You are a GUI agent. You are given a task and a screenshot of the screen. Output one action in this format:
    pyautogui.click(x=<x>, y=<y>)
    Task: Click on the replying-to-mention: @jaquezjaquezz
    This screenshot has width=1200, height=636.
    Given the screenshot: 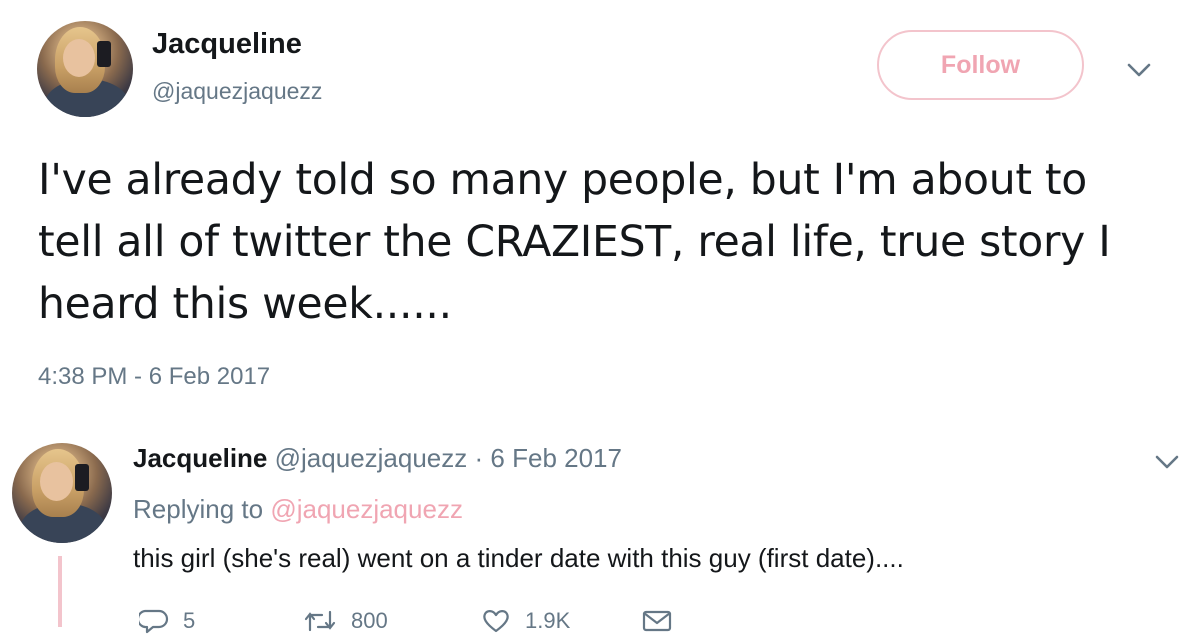 What is the action you would take?
    pyautogui.click(x=366, y=509)
    